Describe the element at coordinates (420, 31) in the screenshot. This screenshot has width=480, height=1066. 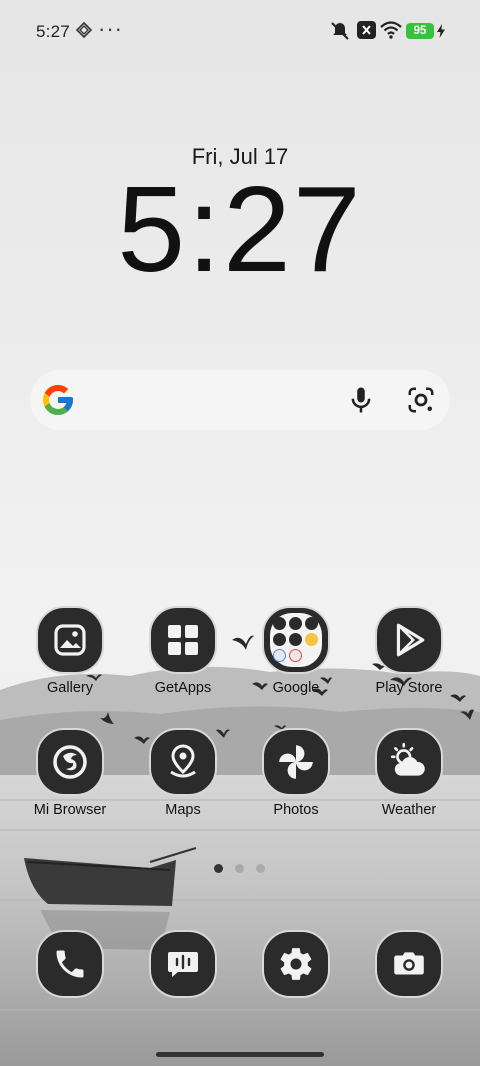
I see `battery-level: 95` at that location.